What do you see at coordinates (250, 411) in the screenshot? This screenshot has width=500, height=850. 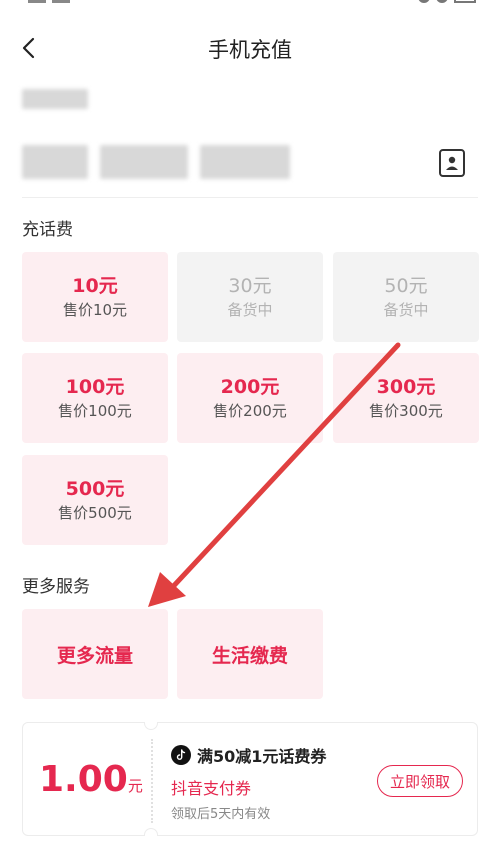 I see `tile-price: 售价200元` at bounding box center [250, 411].